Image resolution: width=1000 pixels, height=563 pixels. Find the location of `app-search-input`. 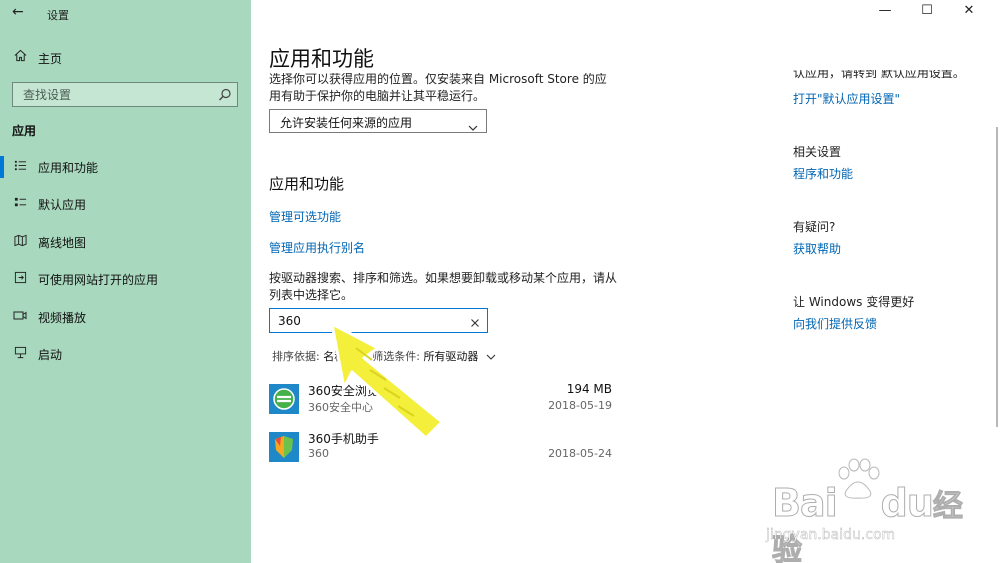

app-search-input is located at coordinates (365, 320).